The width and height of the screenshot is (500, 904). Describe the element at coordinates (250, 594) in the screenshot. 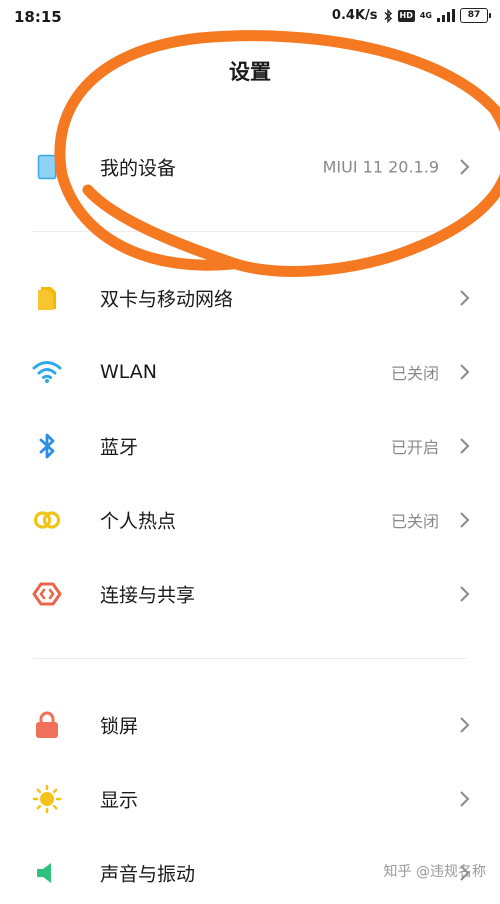

I see `settings-row-connection-sharing: 连接与共享` at that location.